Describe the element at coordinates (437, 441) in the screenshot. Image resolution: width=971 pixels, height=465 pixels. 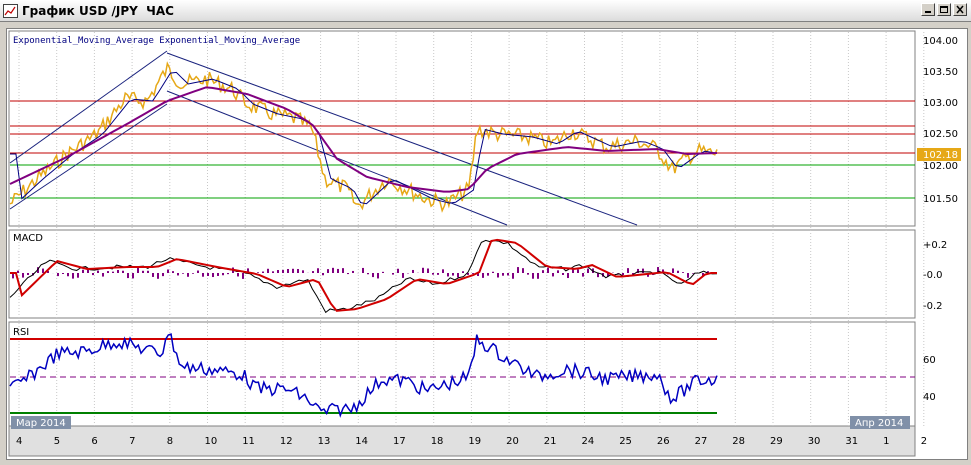
I see `time-tick-label: 18` at that location.